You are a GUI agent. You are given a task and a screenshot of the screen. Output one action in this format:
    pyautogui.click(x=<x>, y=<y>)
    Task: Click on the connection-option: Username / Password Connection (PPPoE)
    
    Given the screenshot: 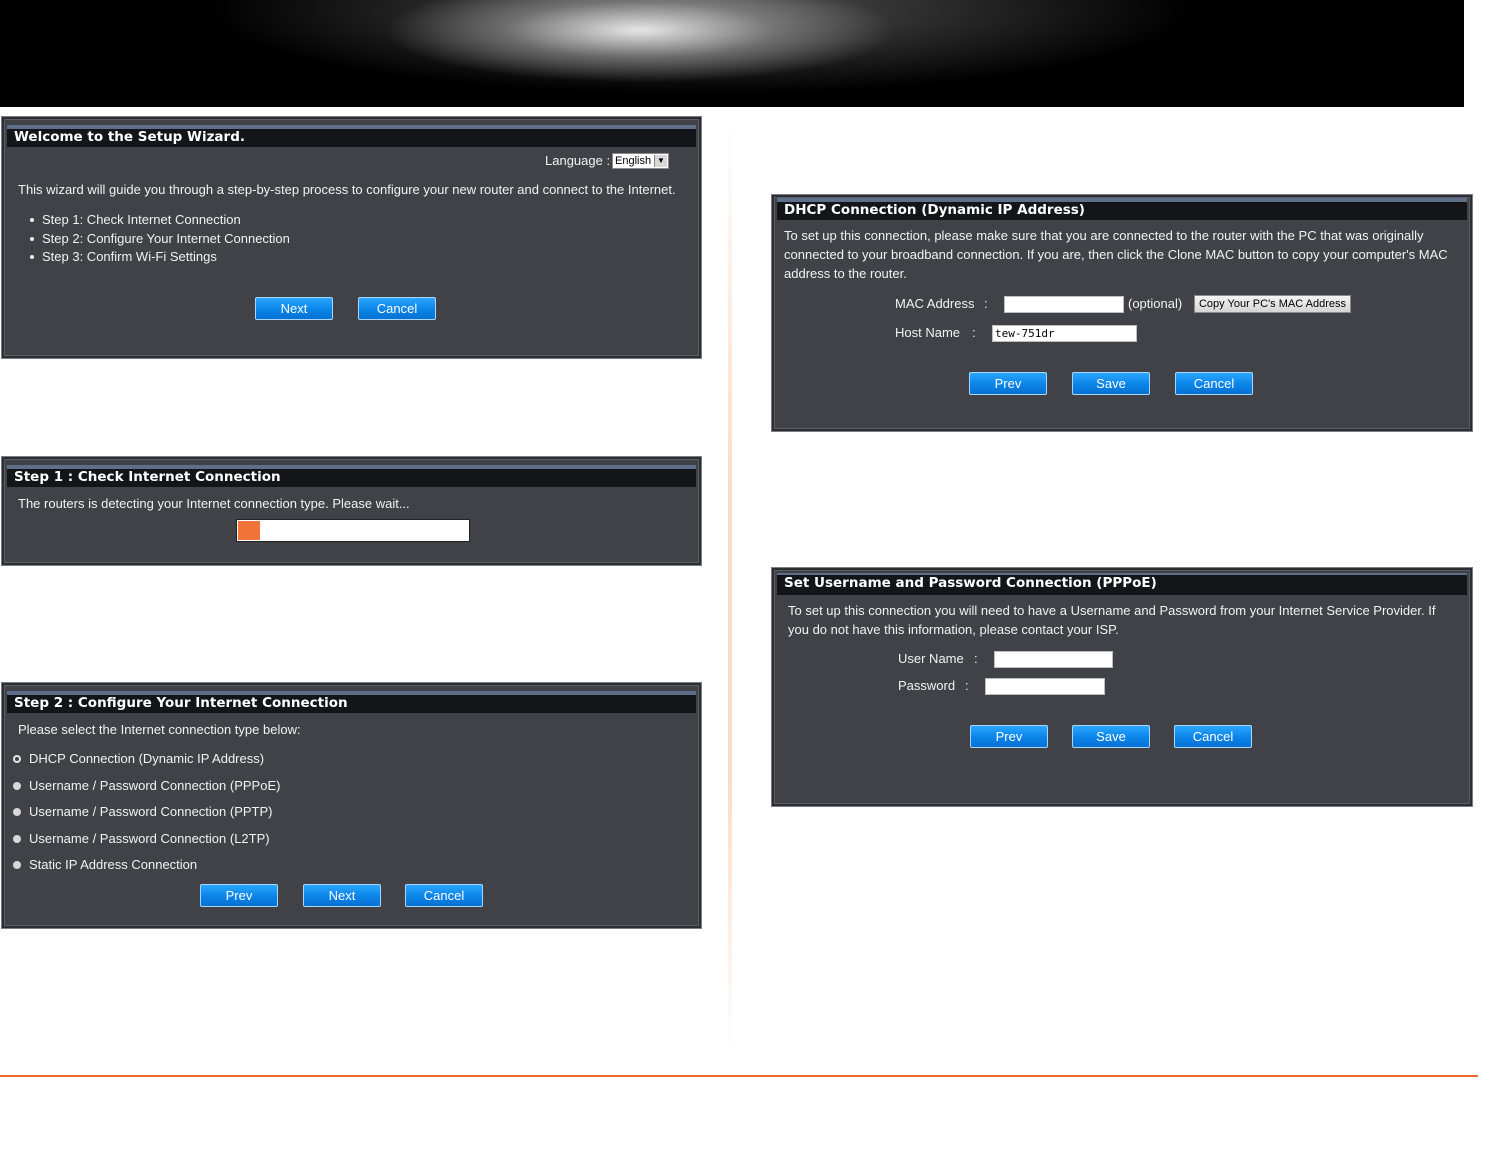 What is the action you would take?
    pyautogui.click(x=146, y=785)
    